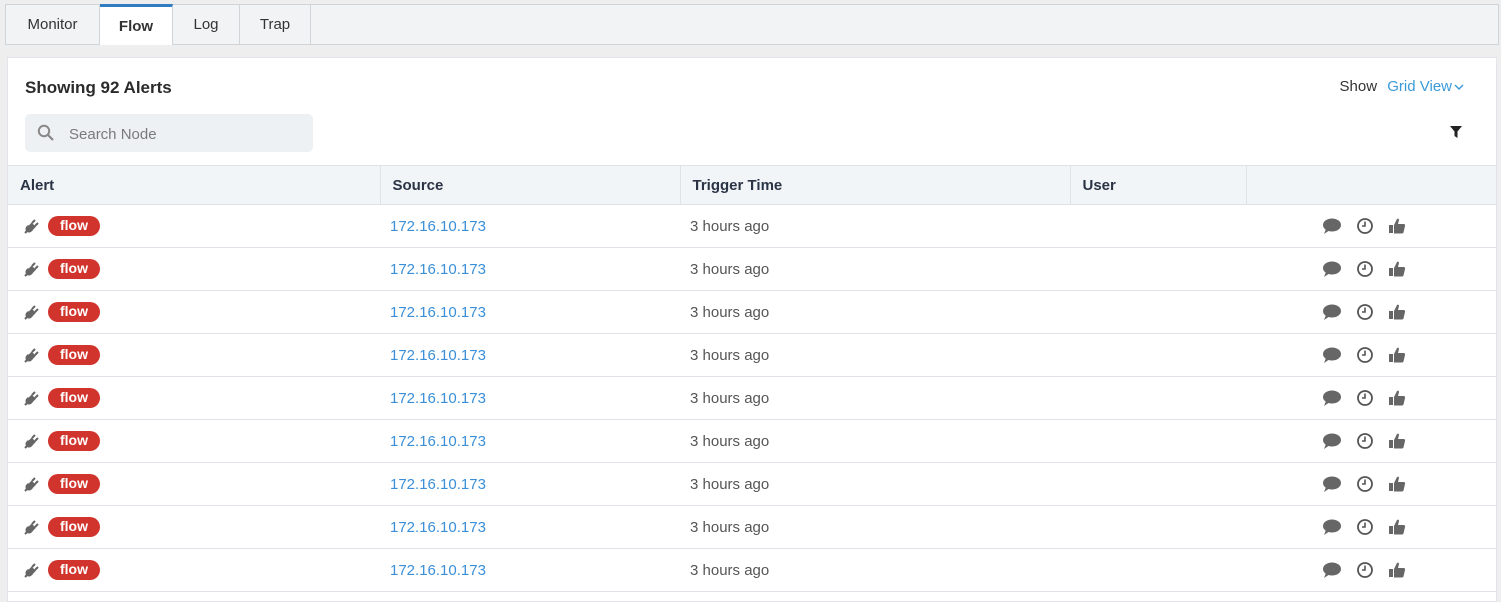  I want to click on page-title: Showing 92 Alerts, so click(98, 87).